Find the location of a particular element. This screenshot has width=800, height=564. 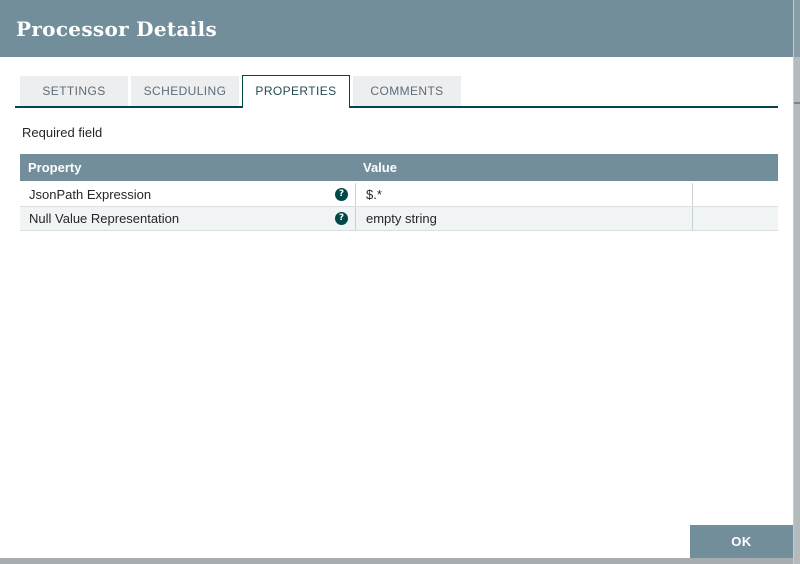

page-edge-right is located at coordinates (796, 282).